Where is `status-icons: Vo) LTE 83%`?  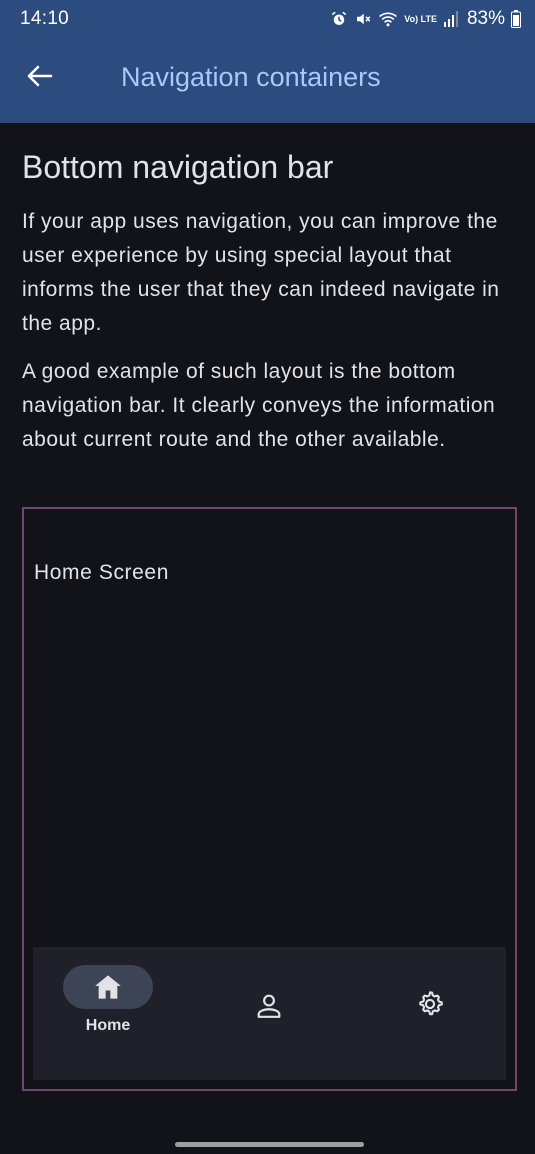
status-icons: Vo) LTE 83% is located at coordinates (425, 19).